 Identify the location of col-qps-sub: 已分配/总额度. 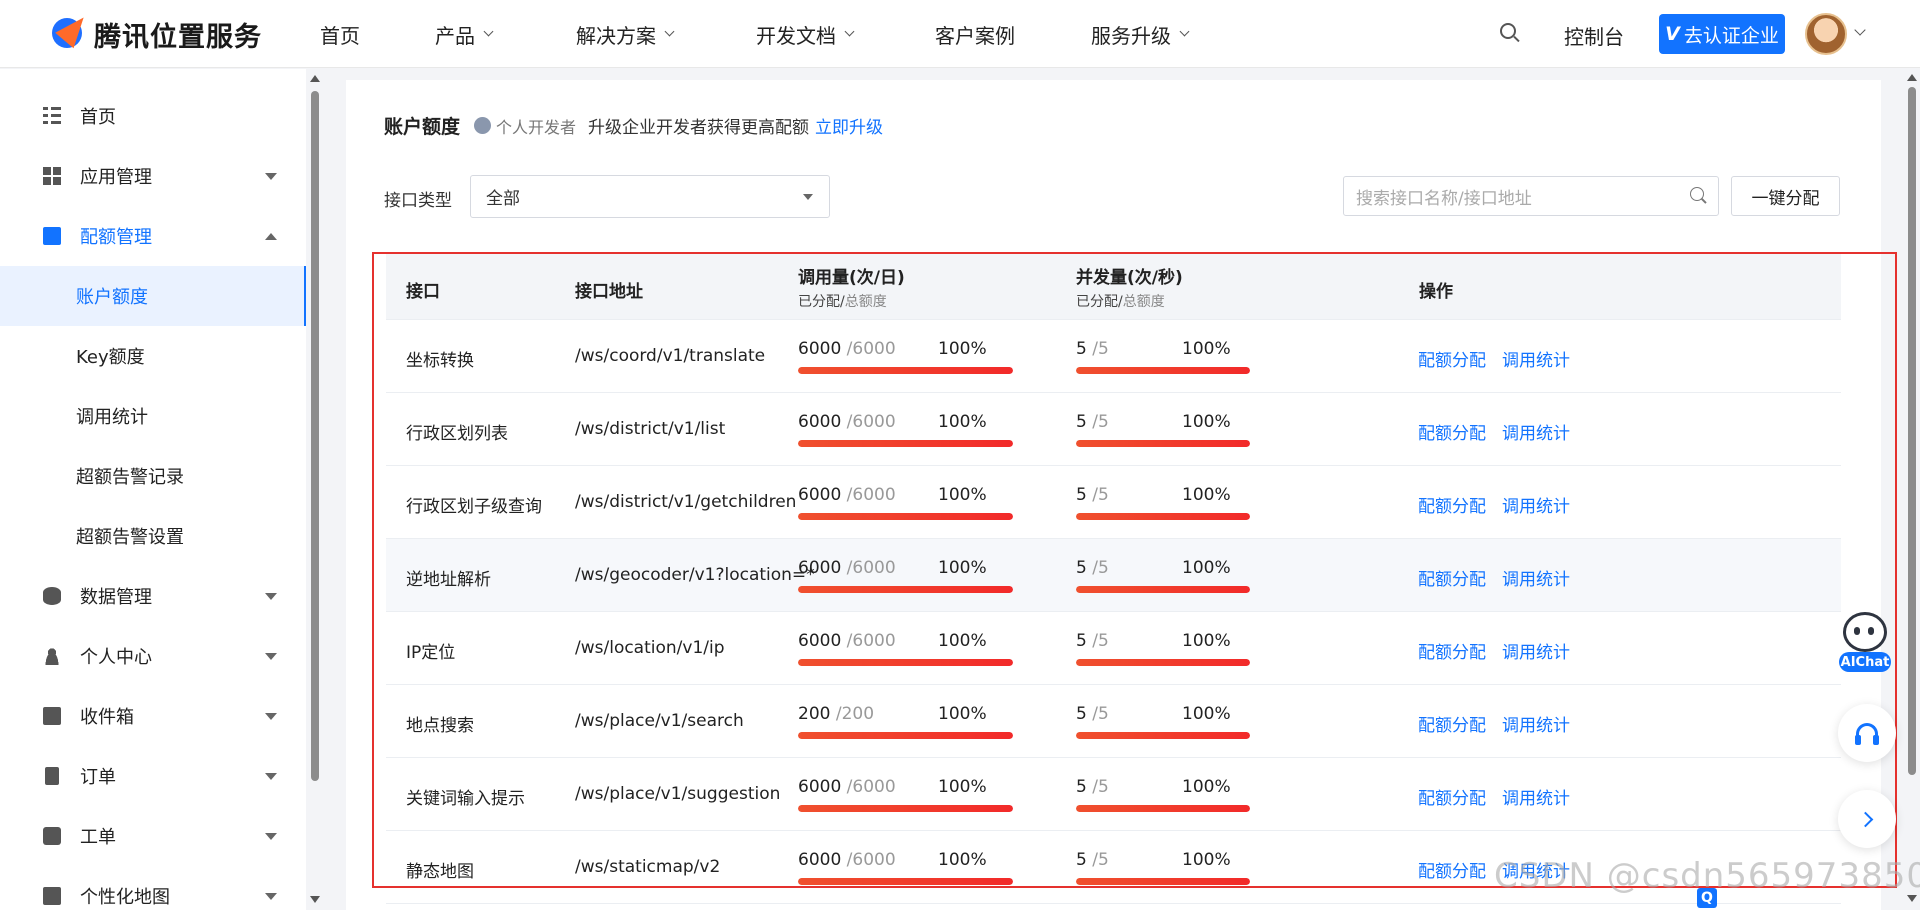
(1120, 302).